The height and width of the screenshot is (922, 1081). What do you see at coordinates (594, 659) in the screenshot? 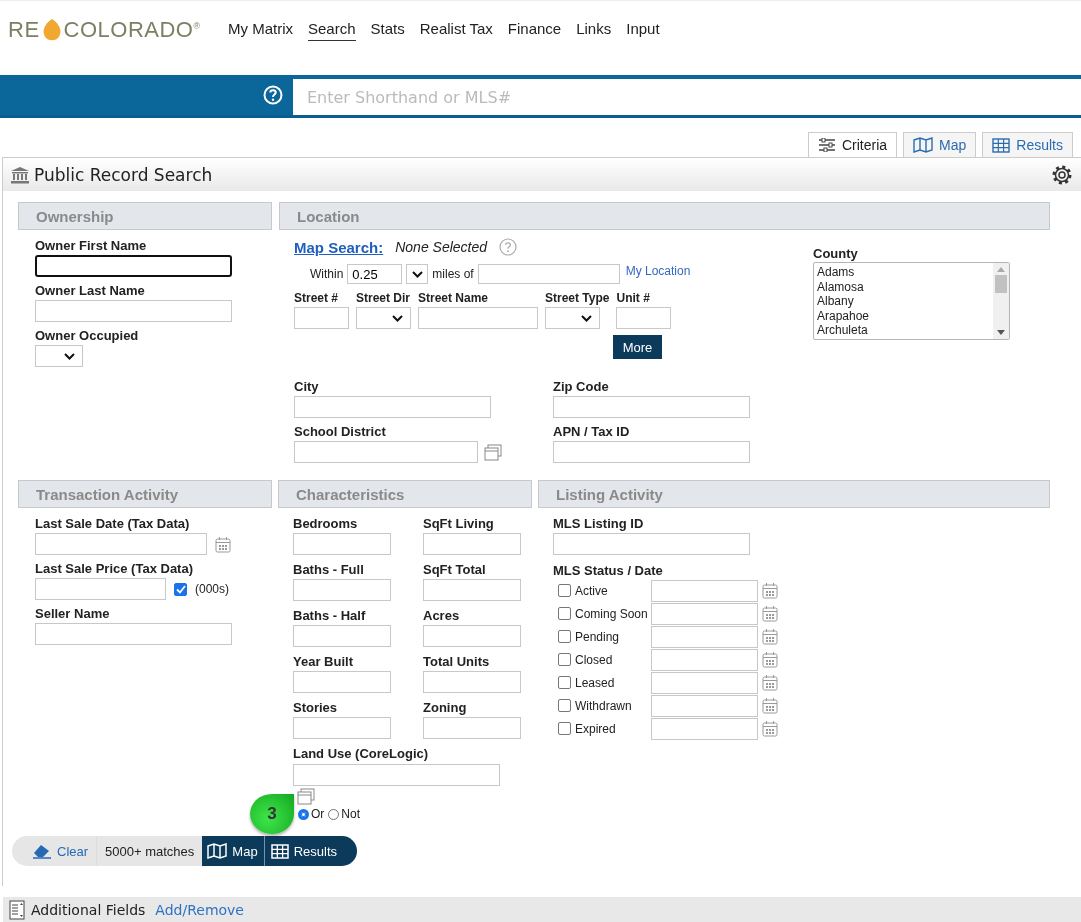
I see `status-label: Closed` at bounding box center [594, 659].